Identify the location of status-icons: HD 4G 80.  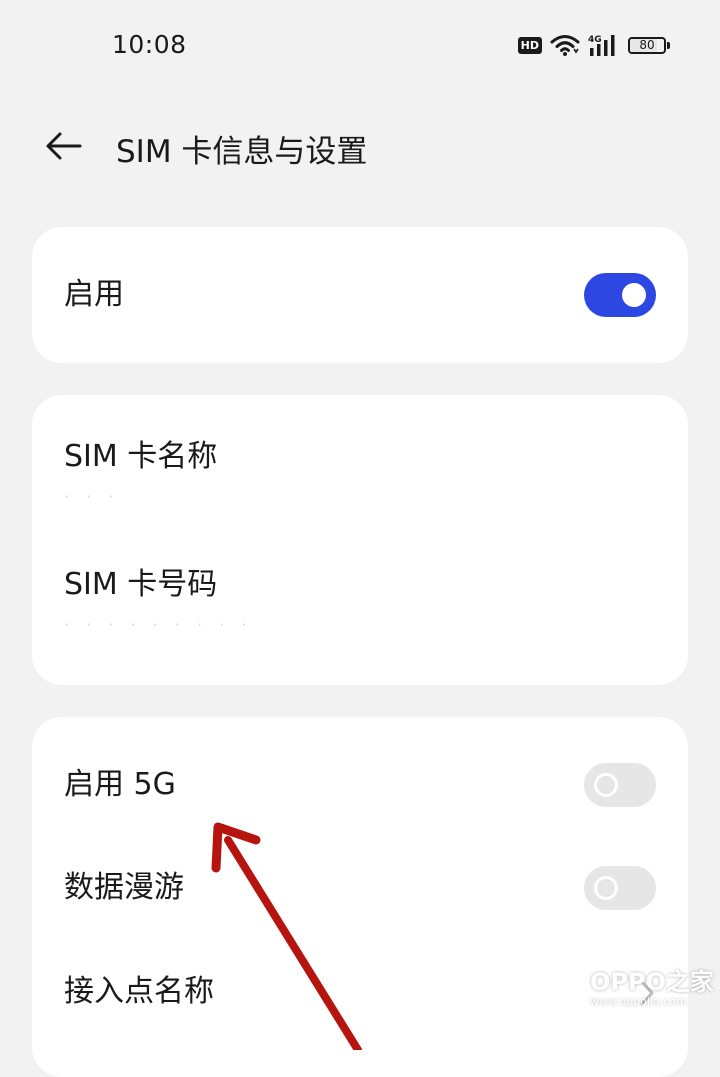
(593, 45).